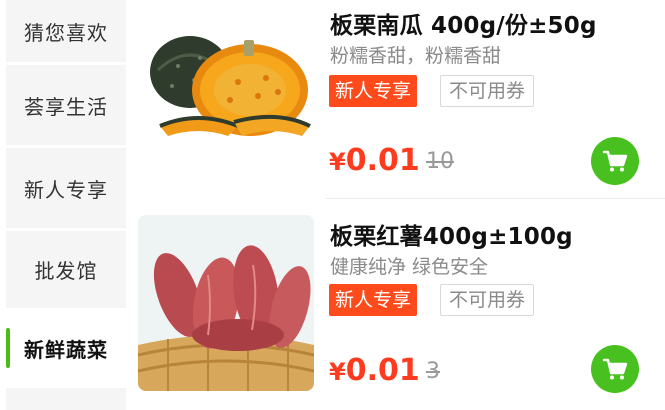 This screenshot has height=410, width=665. I want to click on original-price: 10, so click(440, 161).